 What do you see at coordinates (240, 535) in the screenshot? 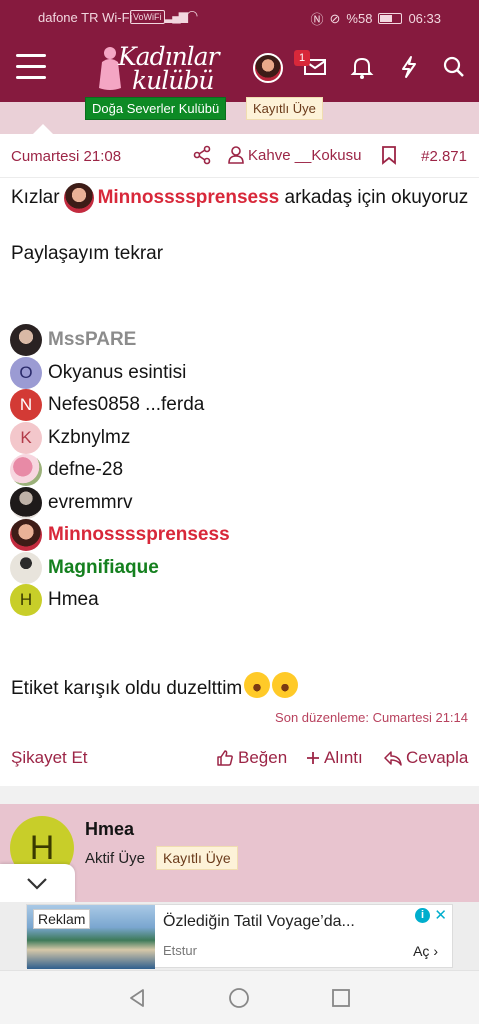
I see `list-item: Minnossssprensess` at bounding box center [240, 535].